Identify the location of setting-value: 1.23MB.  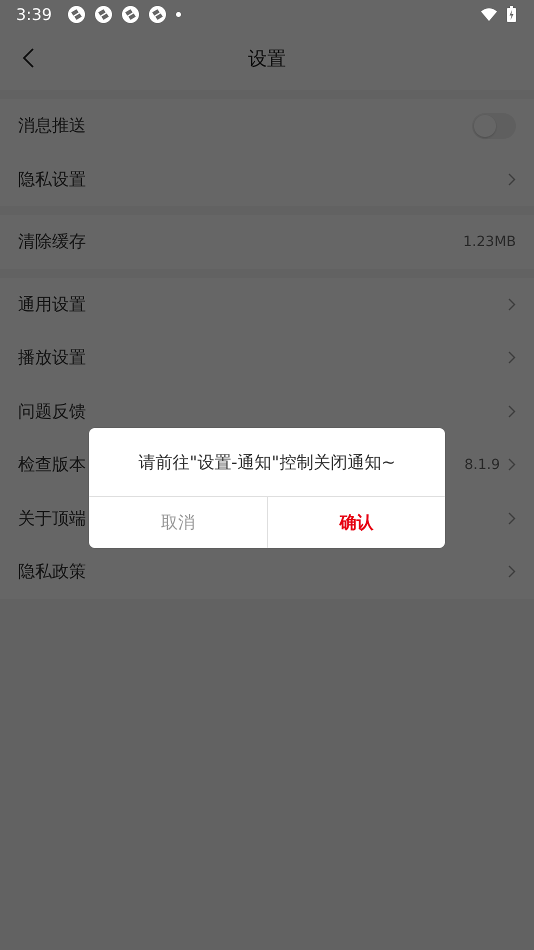
(489, 242).